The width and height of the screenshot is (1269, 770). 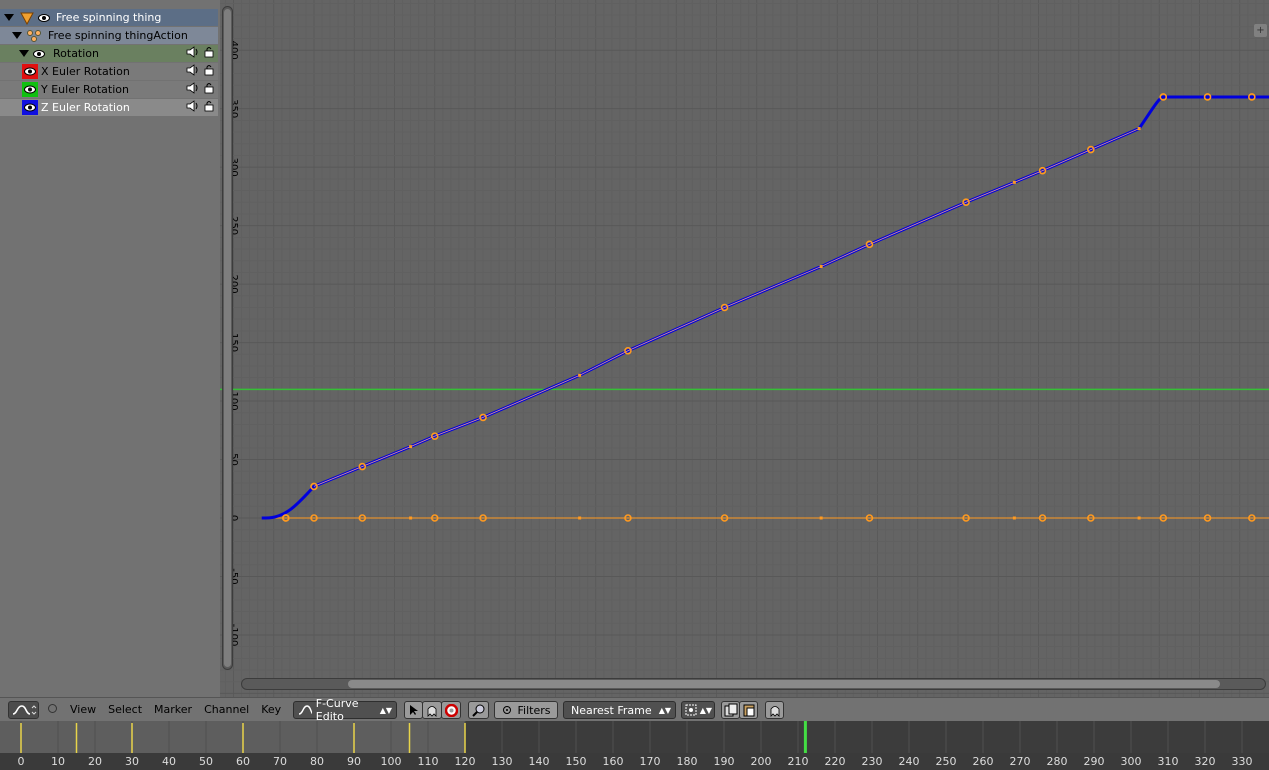 I want to click on horizontal-scrollbar, so click(x=753, y=684).